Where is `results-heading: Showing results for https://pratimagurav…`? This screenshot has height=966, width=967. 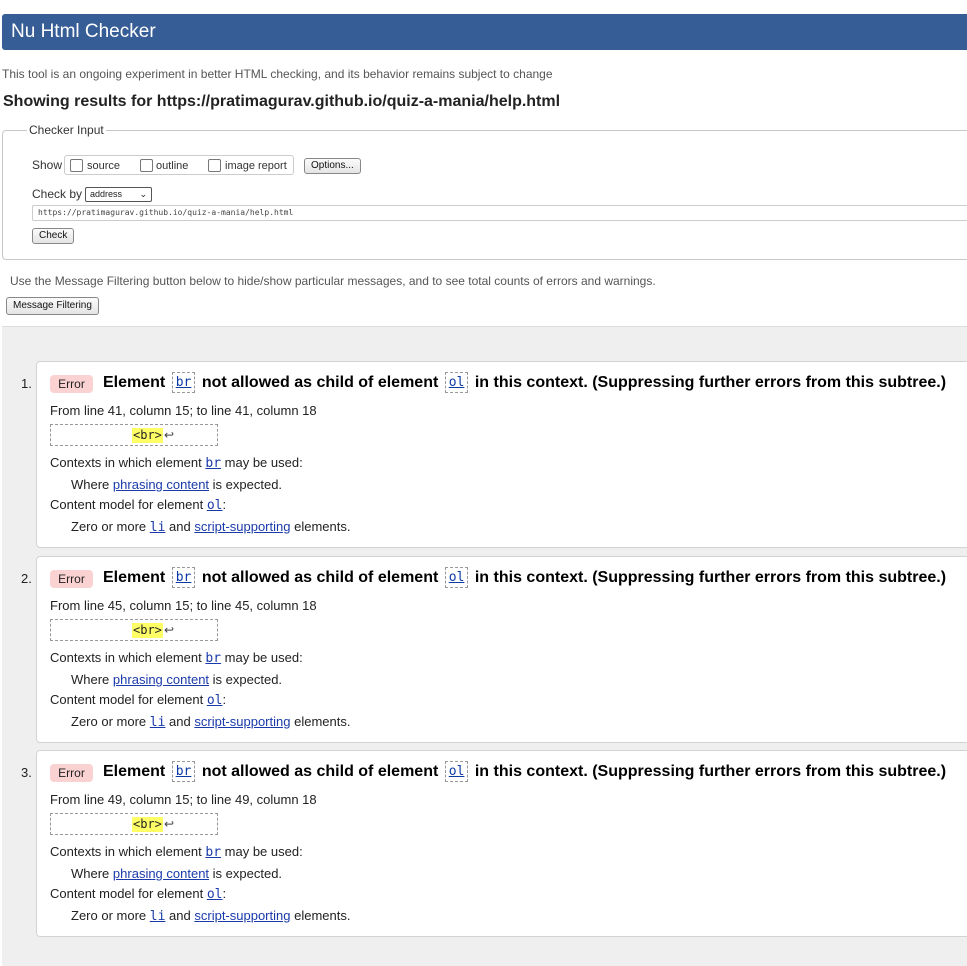 results-heading: Showing results for https://pratimagurav… is located at coordinates (282, 101).